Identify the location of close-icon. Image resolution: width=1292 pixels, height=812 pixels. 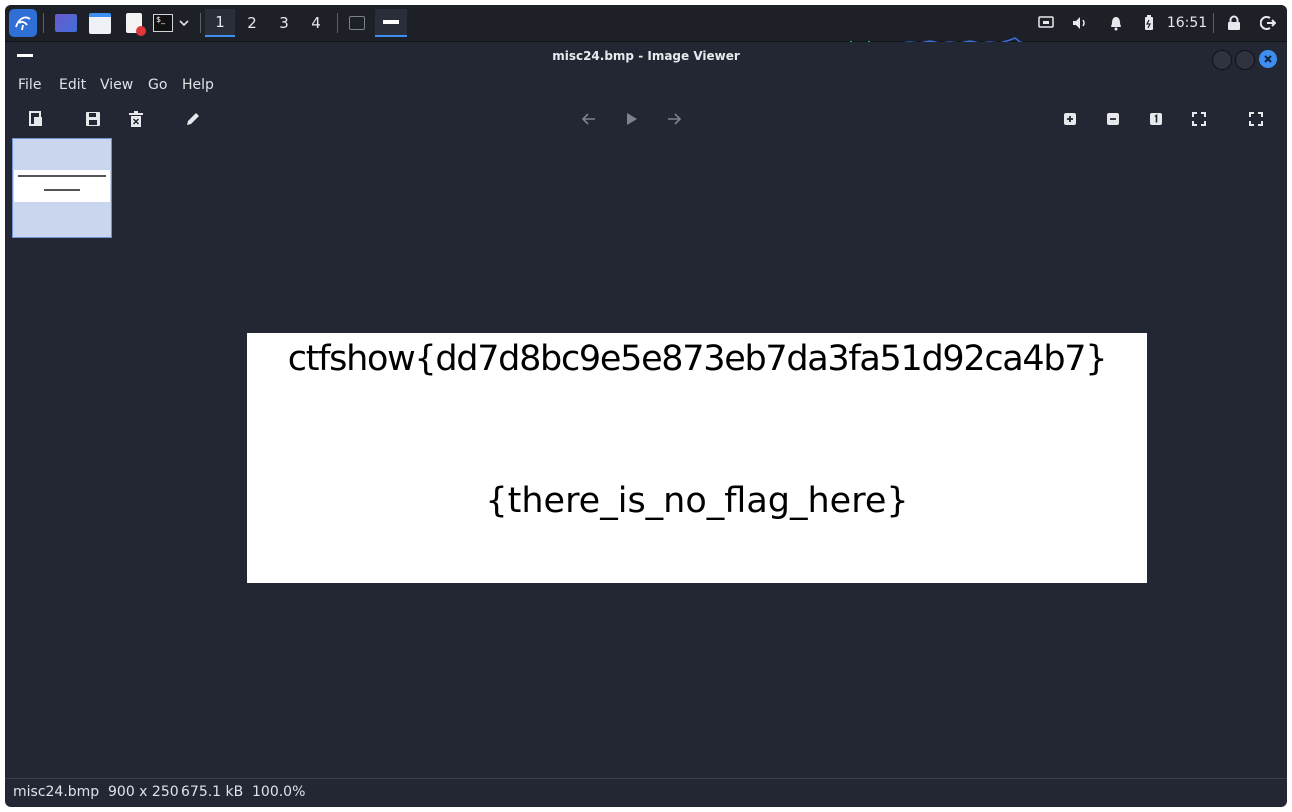
(1268, 59).